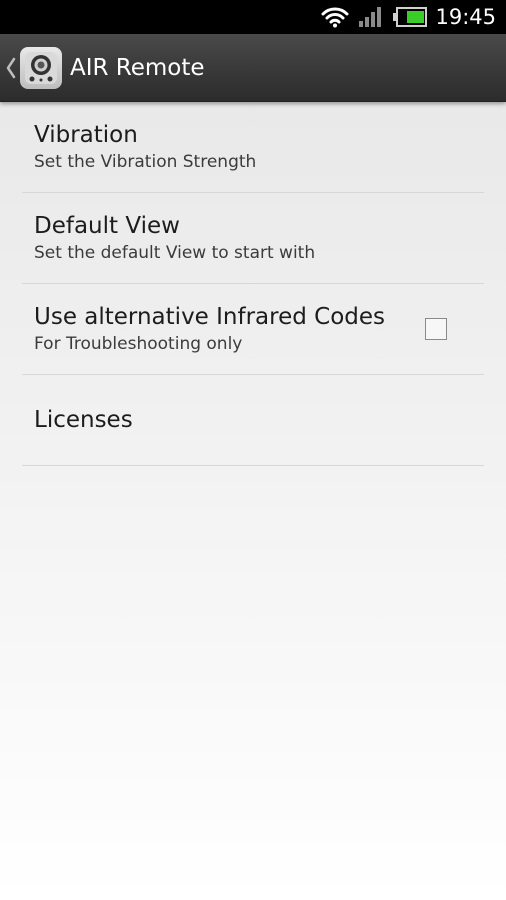  Describe the element at coordinates (465, 17) in the screenshot. I see `status-time: 19:45` at that location.